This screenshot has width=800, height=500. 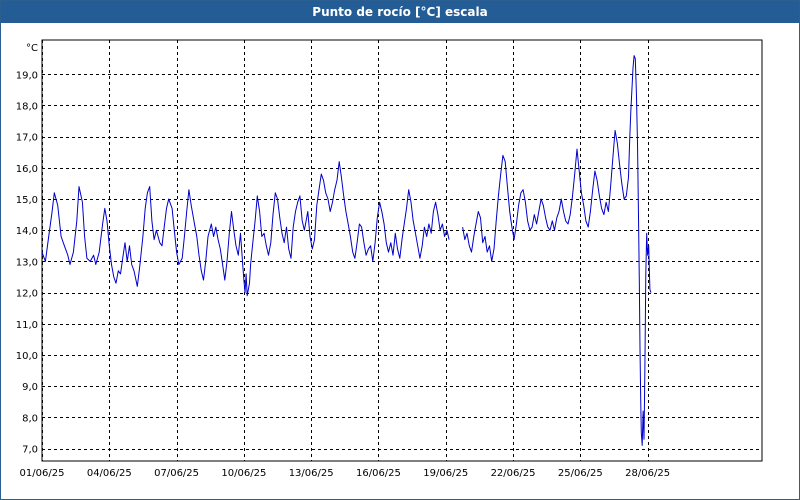 What do you see at coordinates (27, 325) in the screenshot?
I see `y-tick-label: 11,0` at bounding box center [27, 325].